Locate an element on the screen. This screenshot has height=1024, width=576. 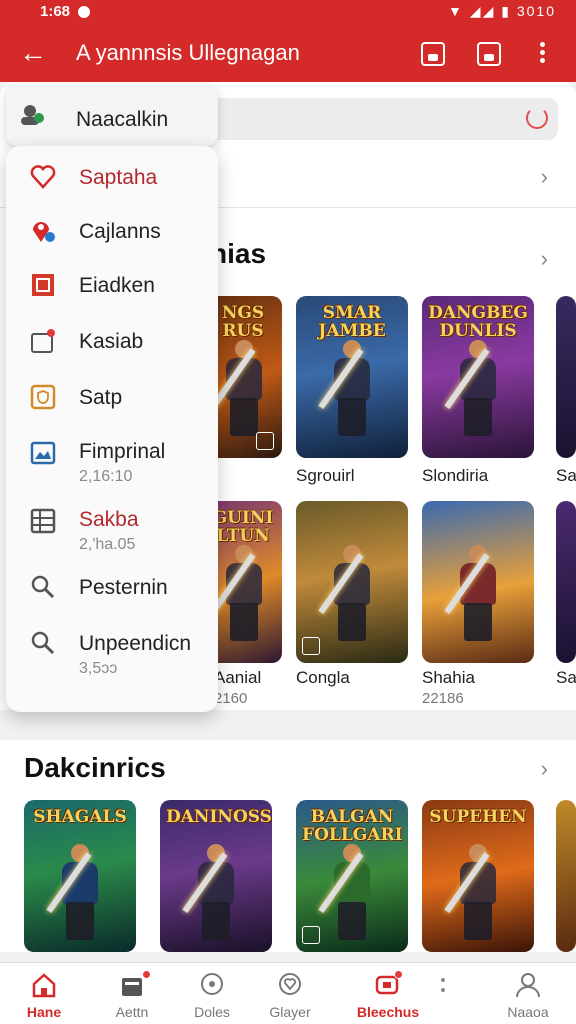
nav-profile: Naaoa is located at coordinates (528, 993).